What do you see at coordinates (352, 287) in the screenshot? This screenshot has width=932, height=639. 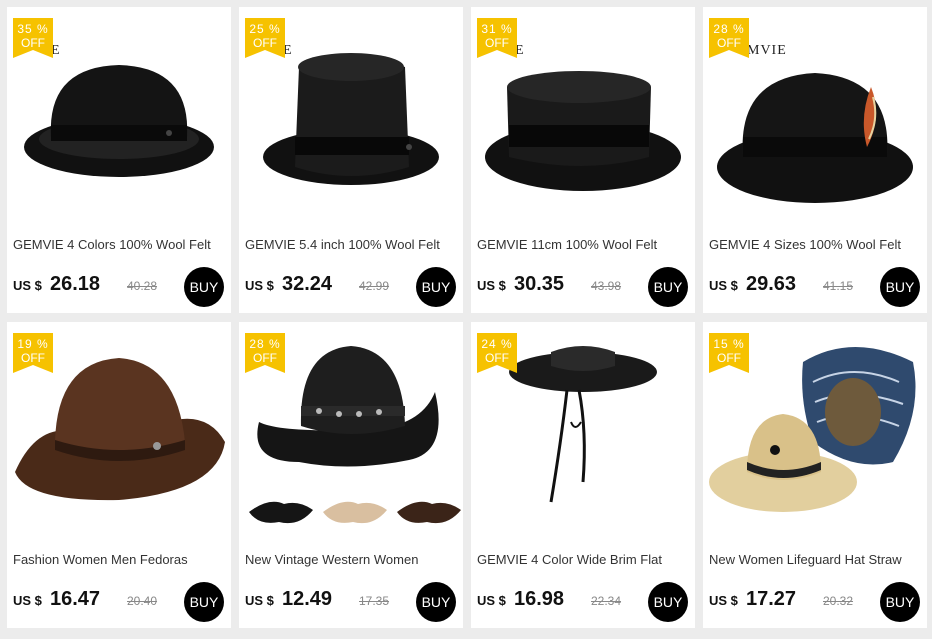 I see `price-row: US $ 32.24 42.99 BUY` at bounding box center [352, 287].